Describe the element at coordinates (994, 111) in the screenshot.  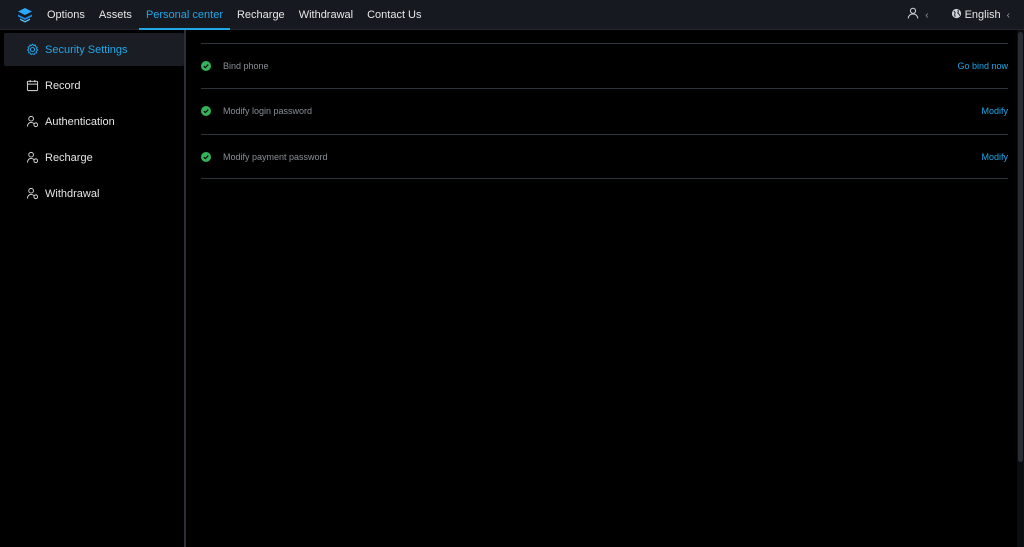
I see `modify-login-password-link: Modify` at that location.